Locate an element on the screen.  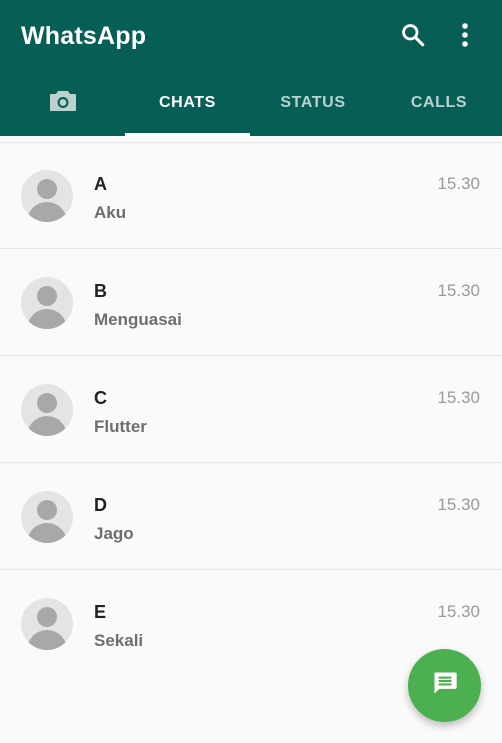
chat-last-message: Flutter is located at coordinates (120, 426).